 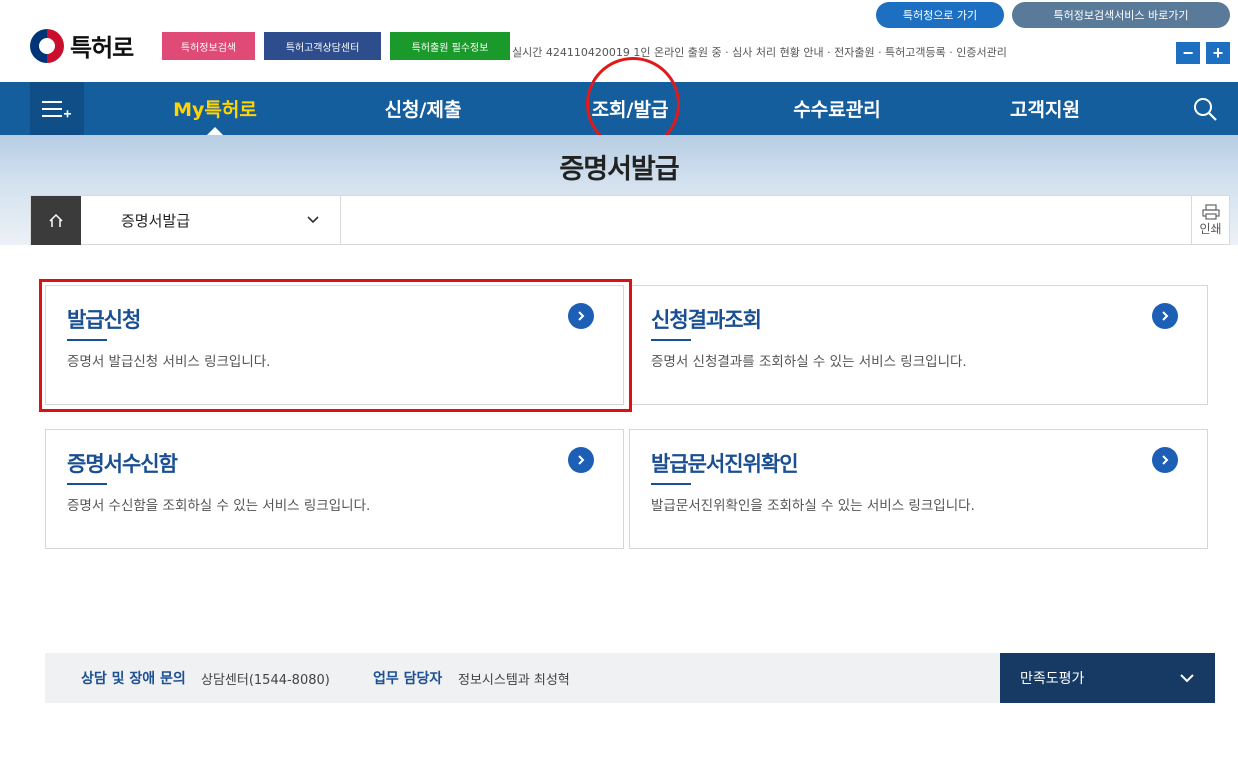 I want to click on breadcrumb-select-label: 증명서발급, so click(x=156, y=221).